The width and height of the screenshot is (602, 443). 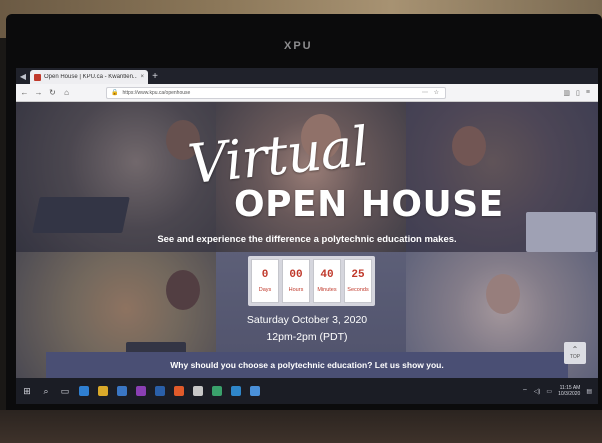 What do you see at coordinates (369, 204) in the screenshot?
I see `hero-title: OPEN HOUSE` at bounding box center [369, 204].